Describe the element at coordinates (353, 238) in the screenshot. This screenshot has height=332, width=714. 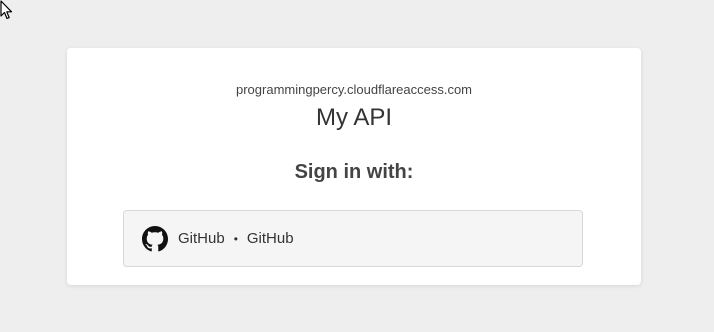
I see `github-login-button: GitHub • GitHub` at that location.